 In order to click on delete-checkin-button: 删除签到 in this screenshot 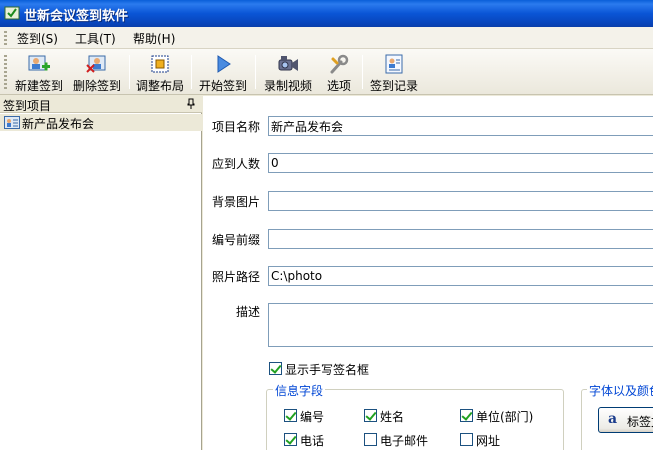, I will do `click(97, 73)`.